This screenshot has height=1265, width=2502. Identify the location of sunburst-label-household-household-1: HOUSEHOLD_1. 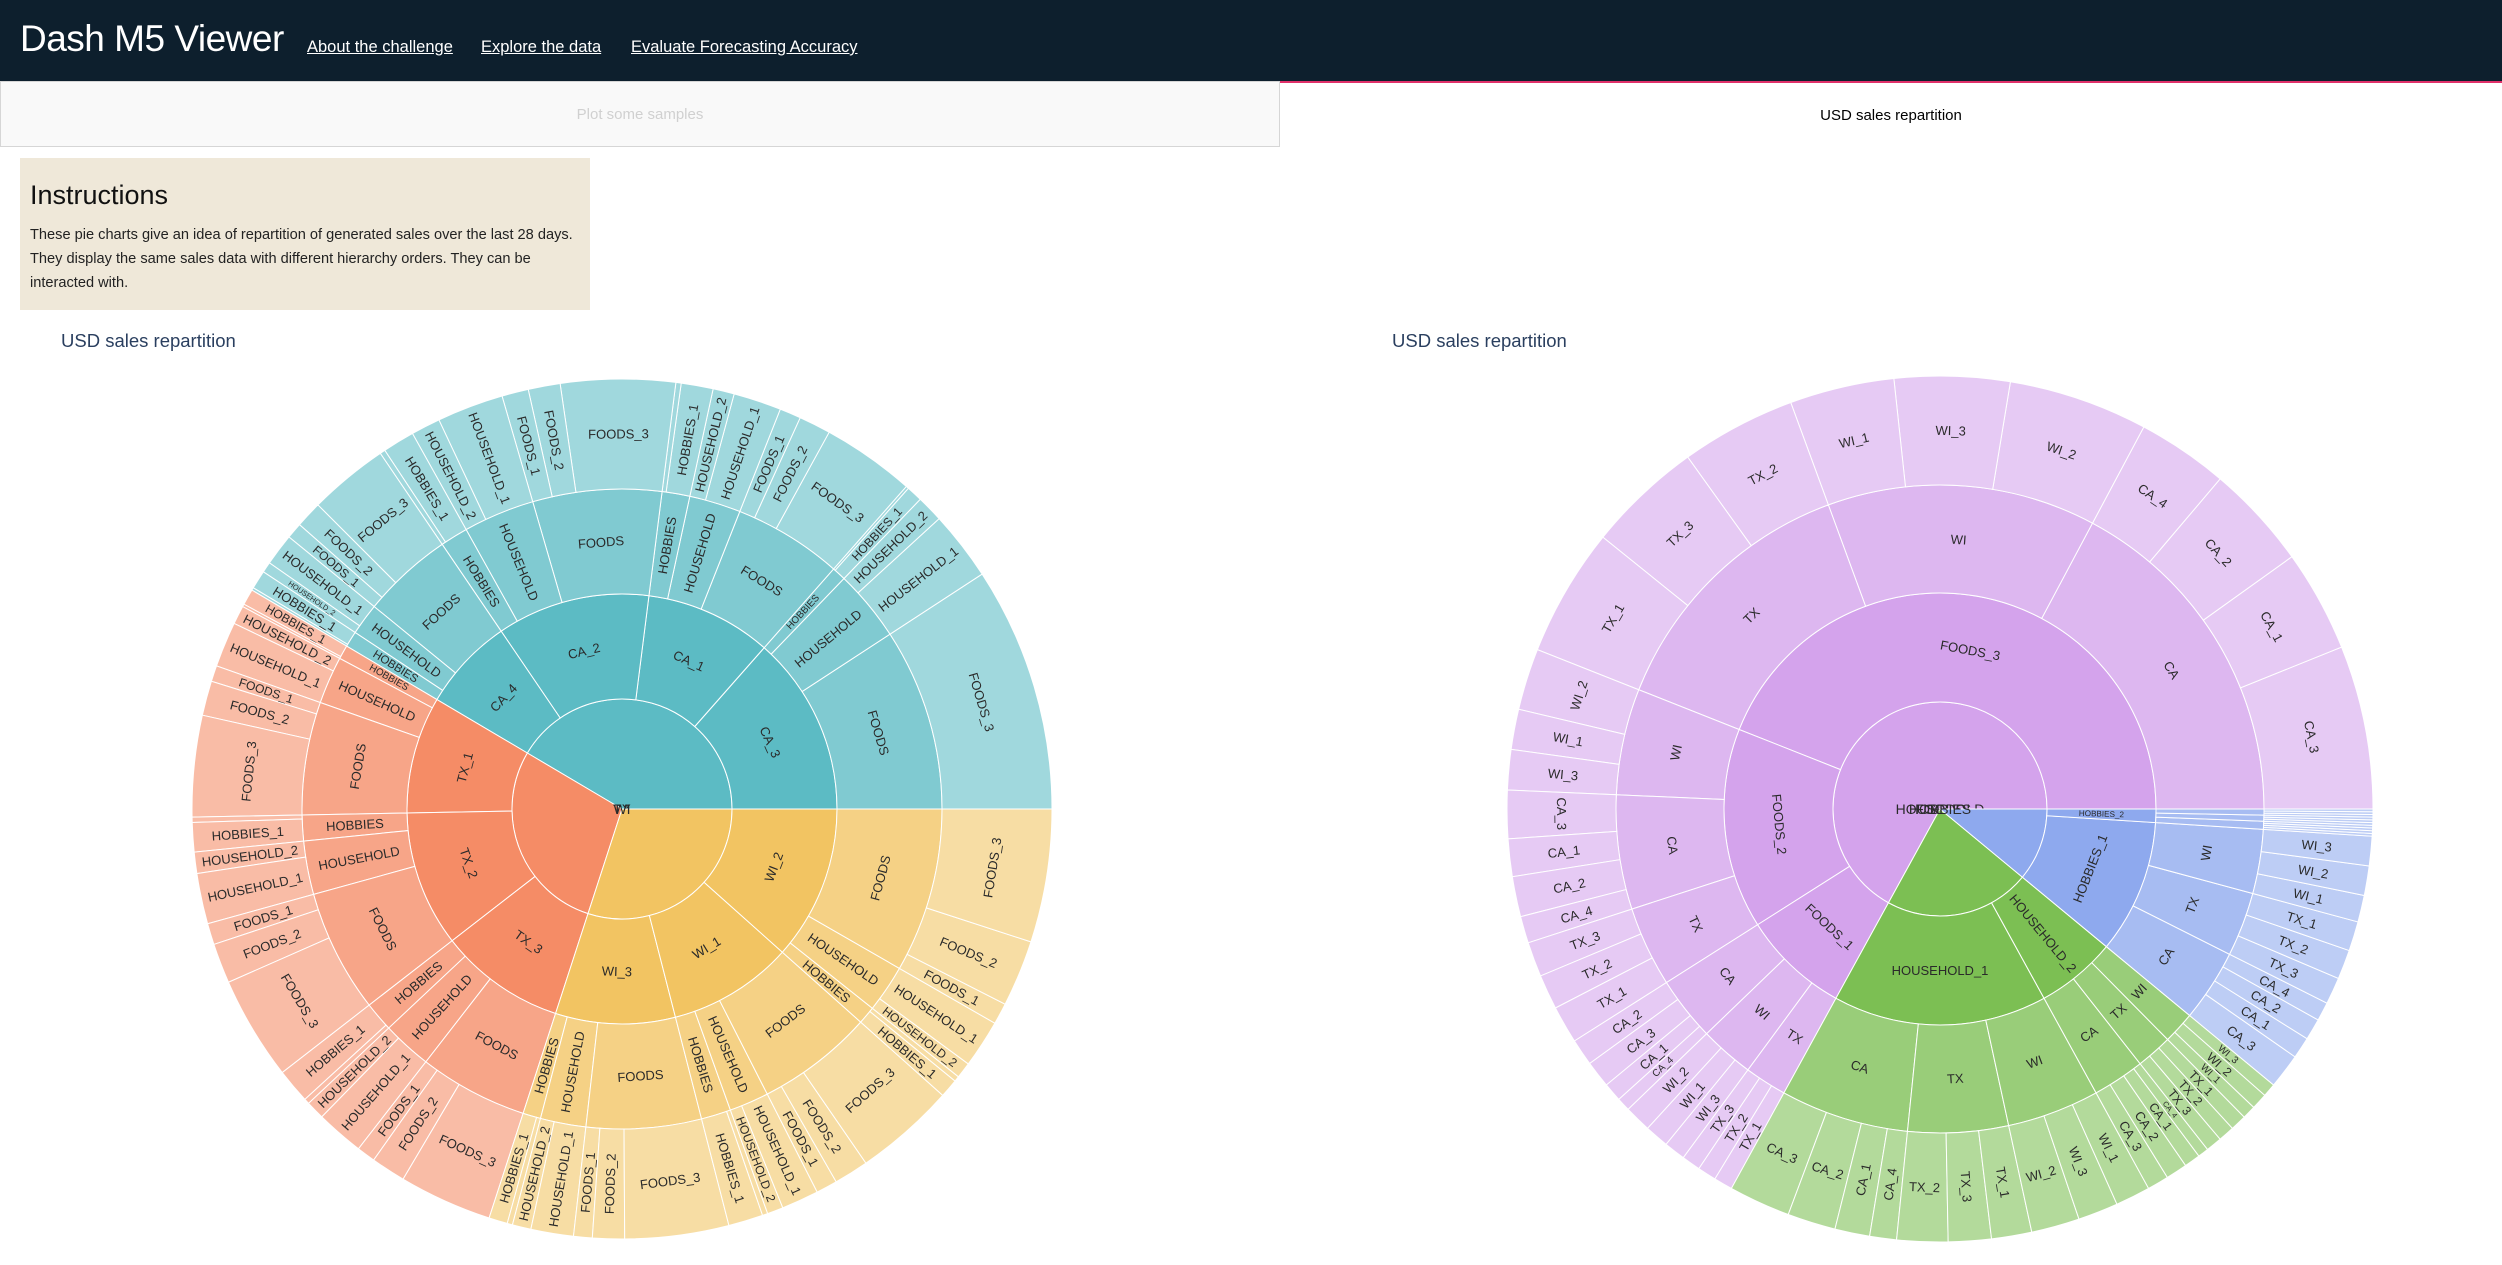
(1940, 970).